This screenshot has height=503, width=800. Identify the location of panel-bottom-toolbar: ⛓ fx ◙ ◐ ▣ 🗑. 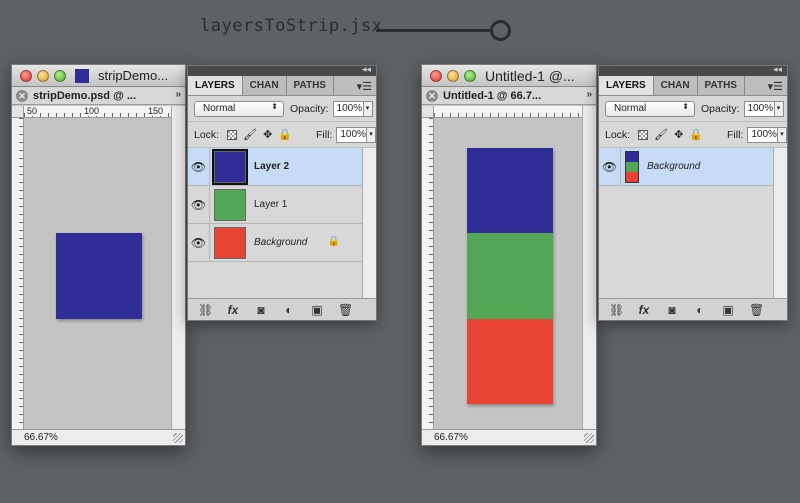
(693, 309).